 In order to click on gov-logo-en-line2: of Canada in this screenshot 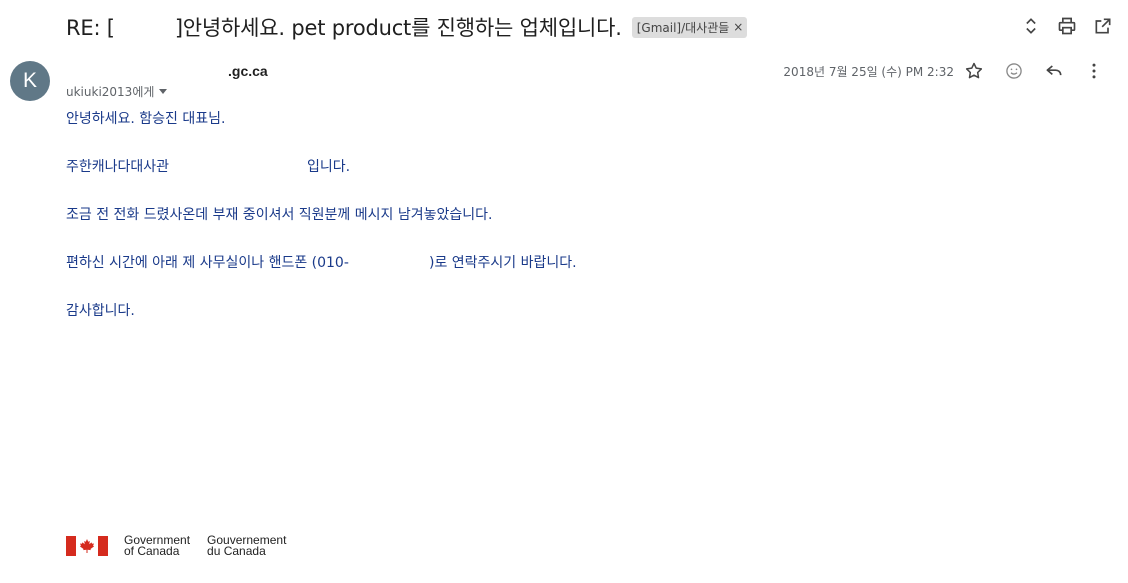, I will do `click(152, 551)`.